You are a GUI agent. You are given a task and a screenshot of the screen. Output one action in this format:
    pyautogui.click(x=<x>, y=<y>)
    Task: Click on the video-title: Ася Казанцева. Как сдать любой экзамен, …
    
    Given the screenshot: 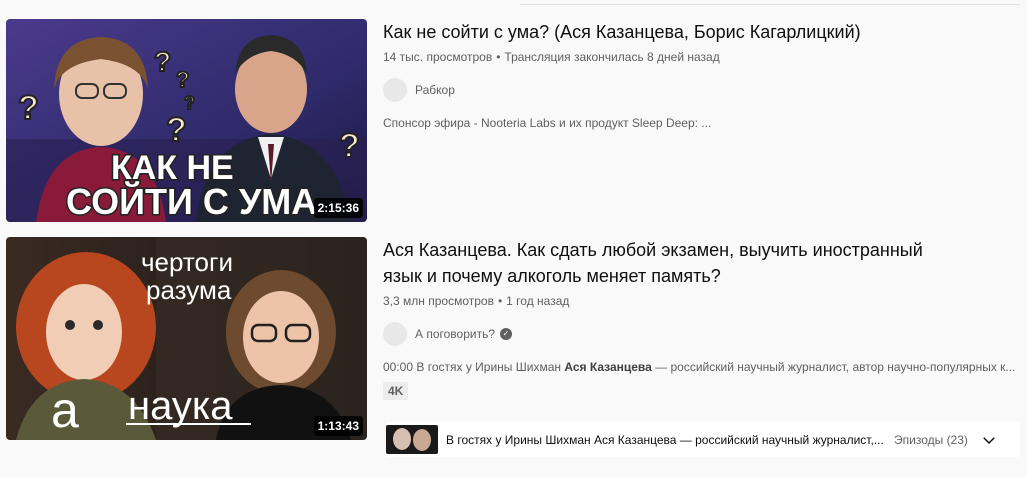 What is the action you would take?
    pyautogui.click(x=668, y=263)
    